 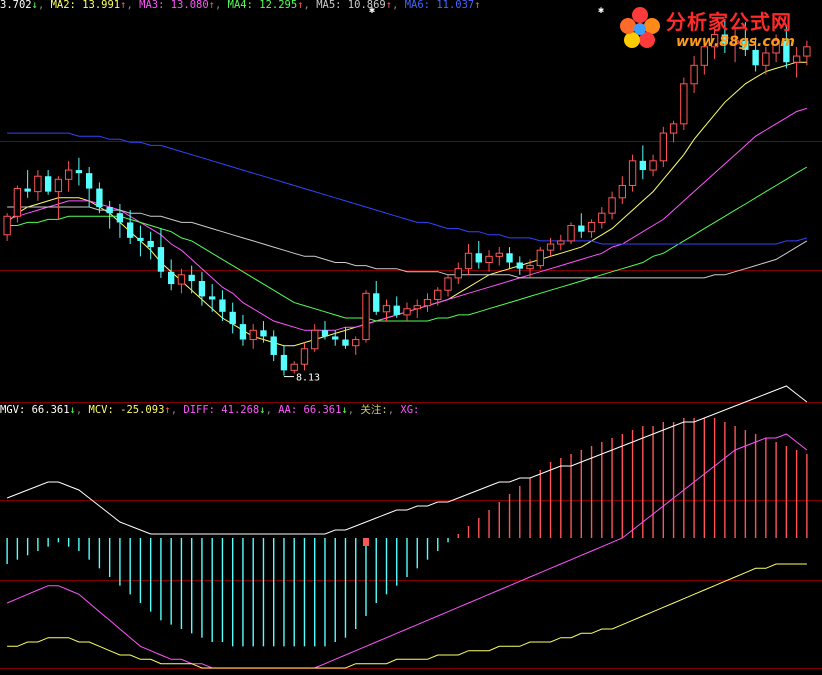 What do you see at coordinates (365, 542) in the screenshot?
I see `signal-marker` at bounding box center [365, 542].